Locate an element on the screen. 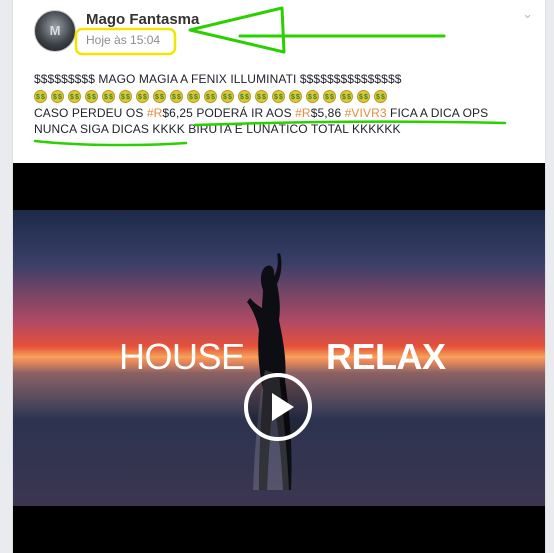  avatar-letter: M is located at coordinates (55, 30).